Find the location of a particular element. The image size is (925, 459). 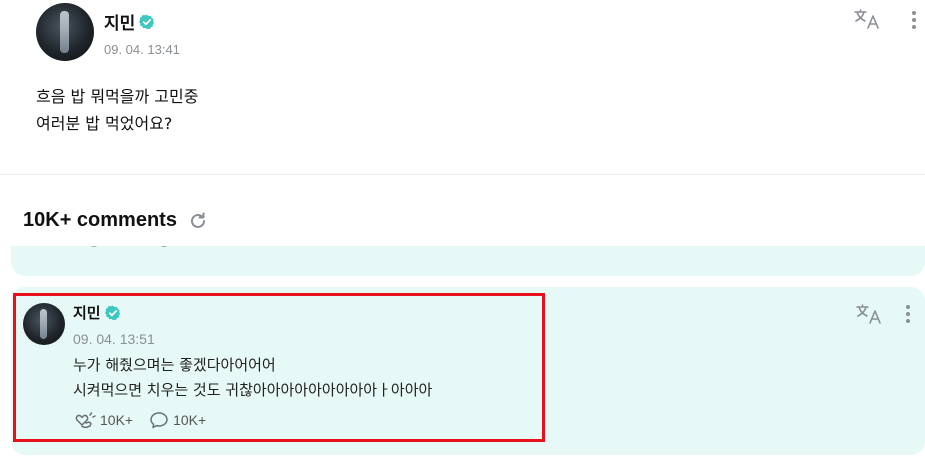

comment-author-row: 지민 is located at coordinates (114, 312).